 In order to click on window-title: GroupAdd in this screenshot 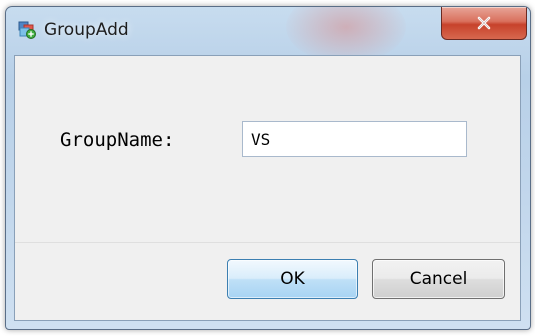, I will do `click(86, 30)`.